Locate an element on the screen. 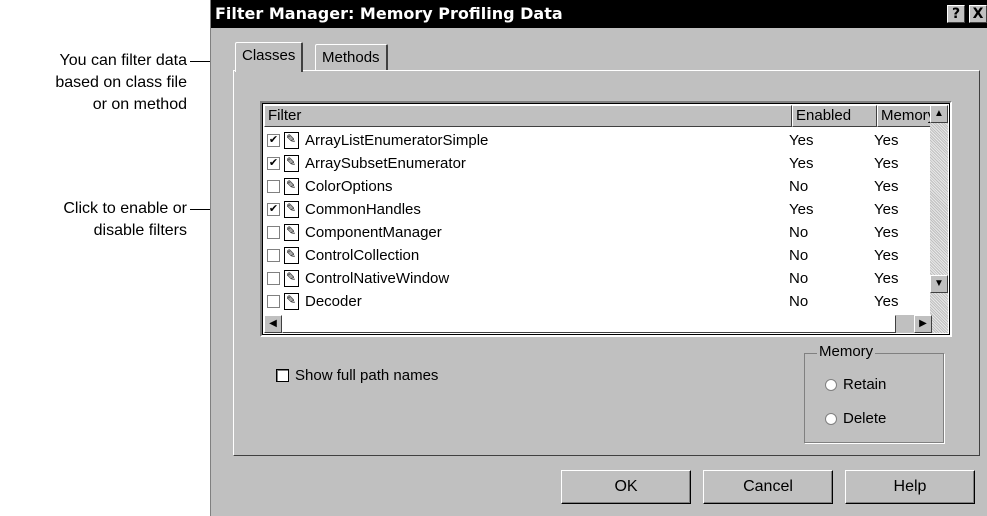 The height and width of the screenshot is (516, 987). column-header-enabled: Enabled is located at coordinates (834, 116).